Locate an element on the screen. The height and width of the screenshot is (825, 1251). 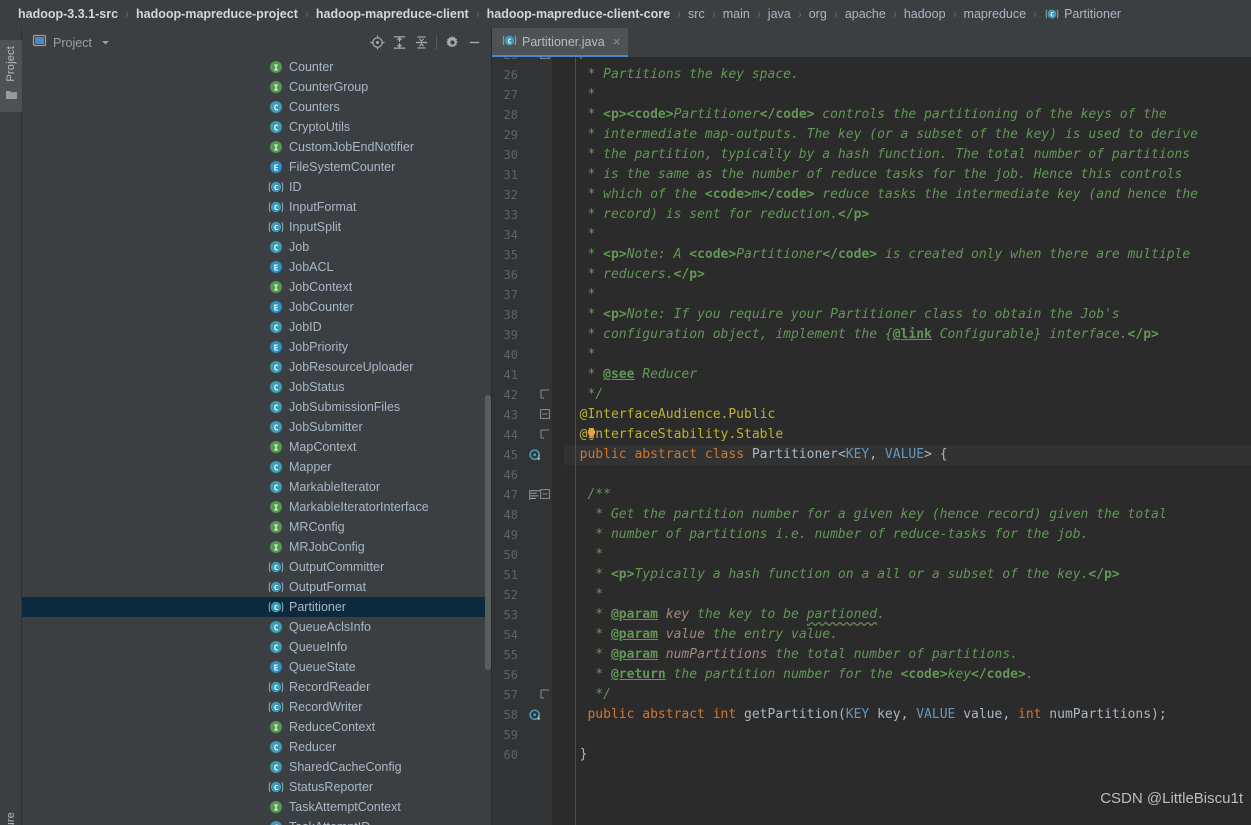
breadcrumb-item-hadoop: hadoop is located at coordinates (925, 14).